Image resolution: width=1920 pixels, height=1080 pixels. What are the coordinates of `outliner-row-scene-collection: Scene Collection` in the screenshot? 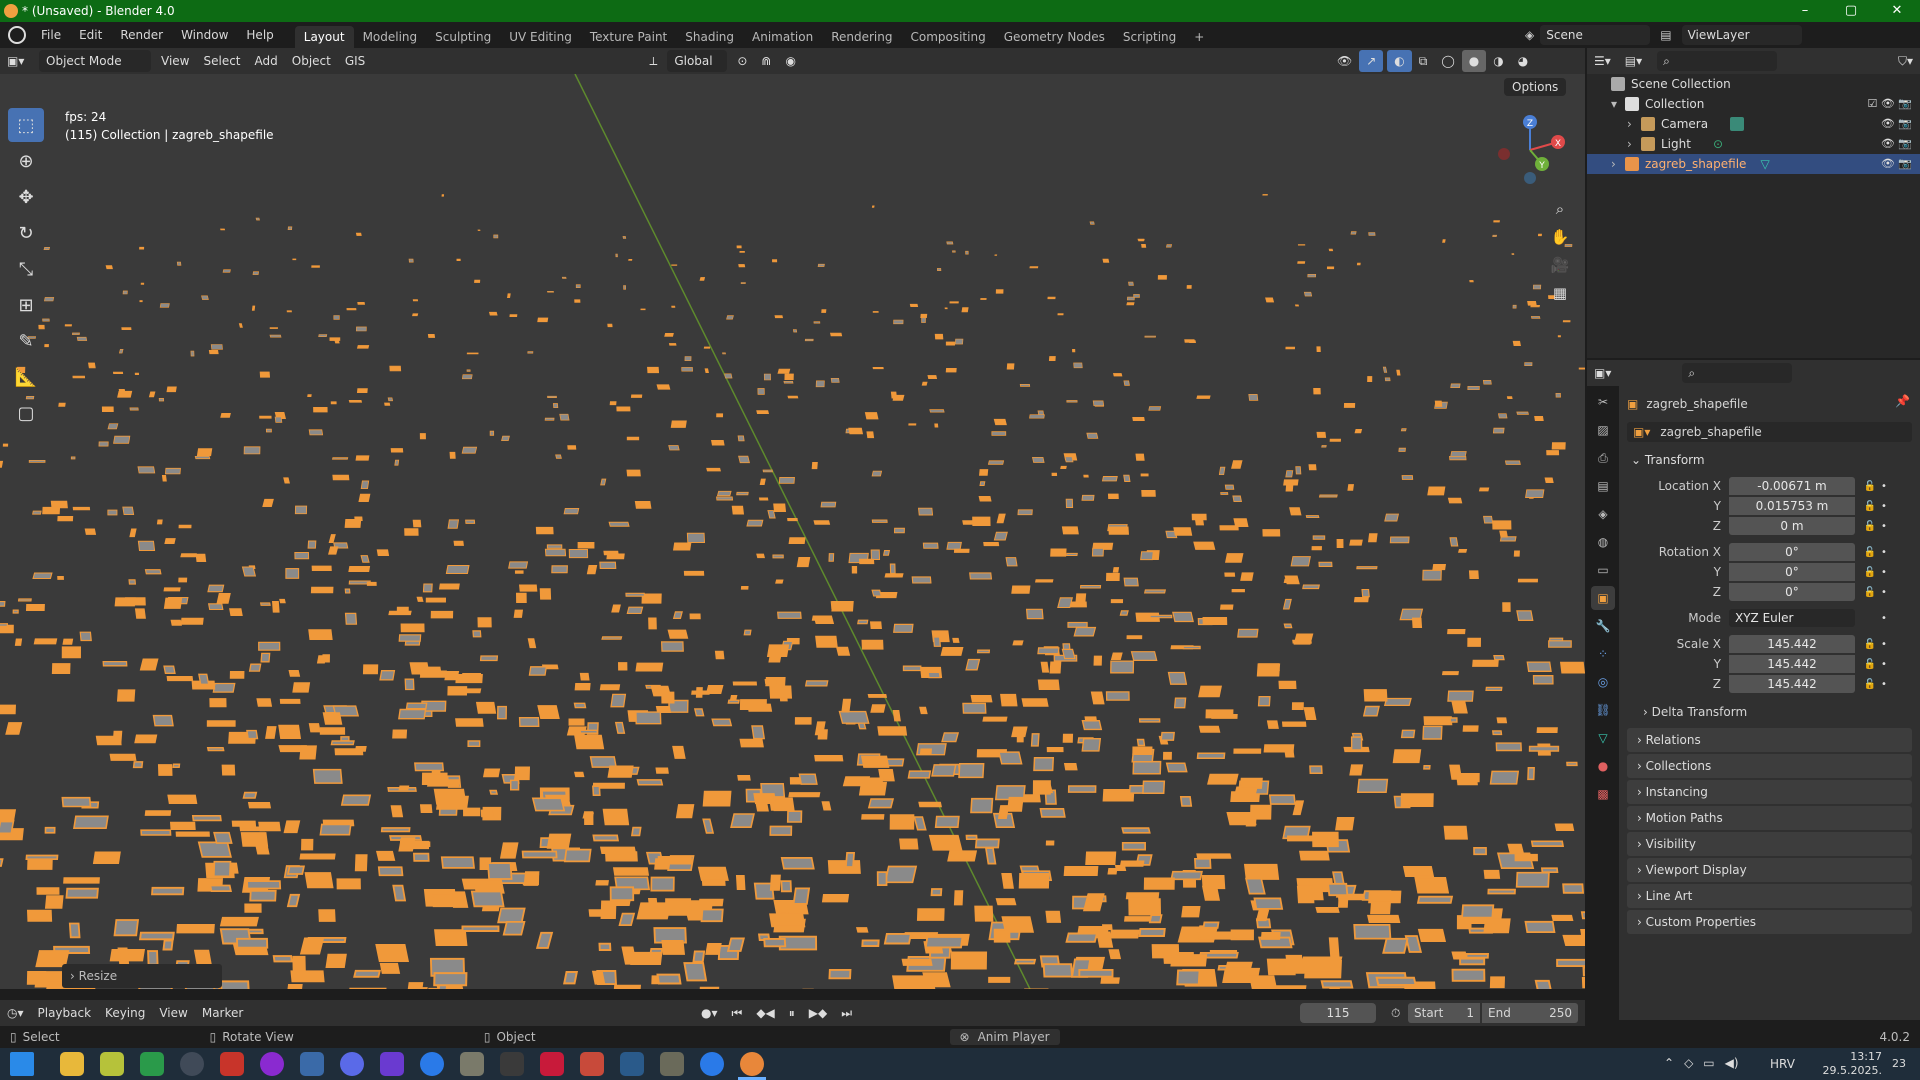 It's located at (1753, 84).